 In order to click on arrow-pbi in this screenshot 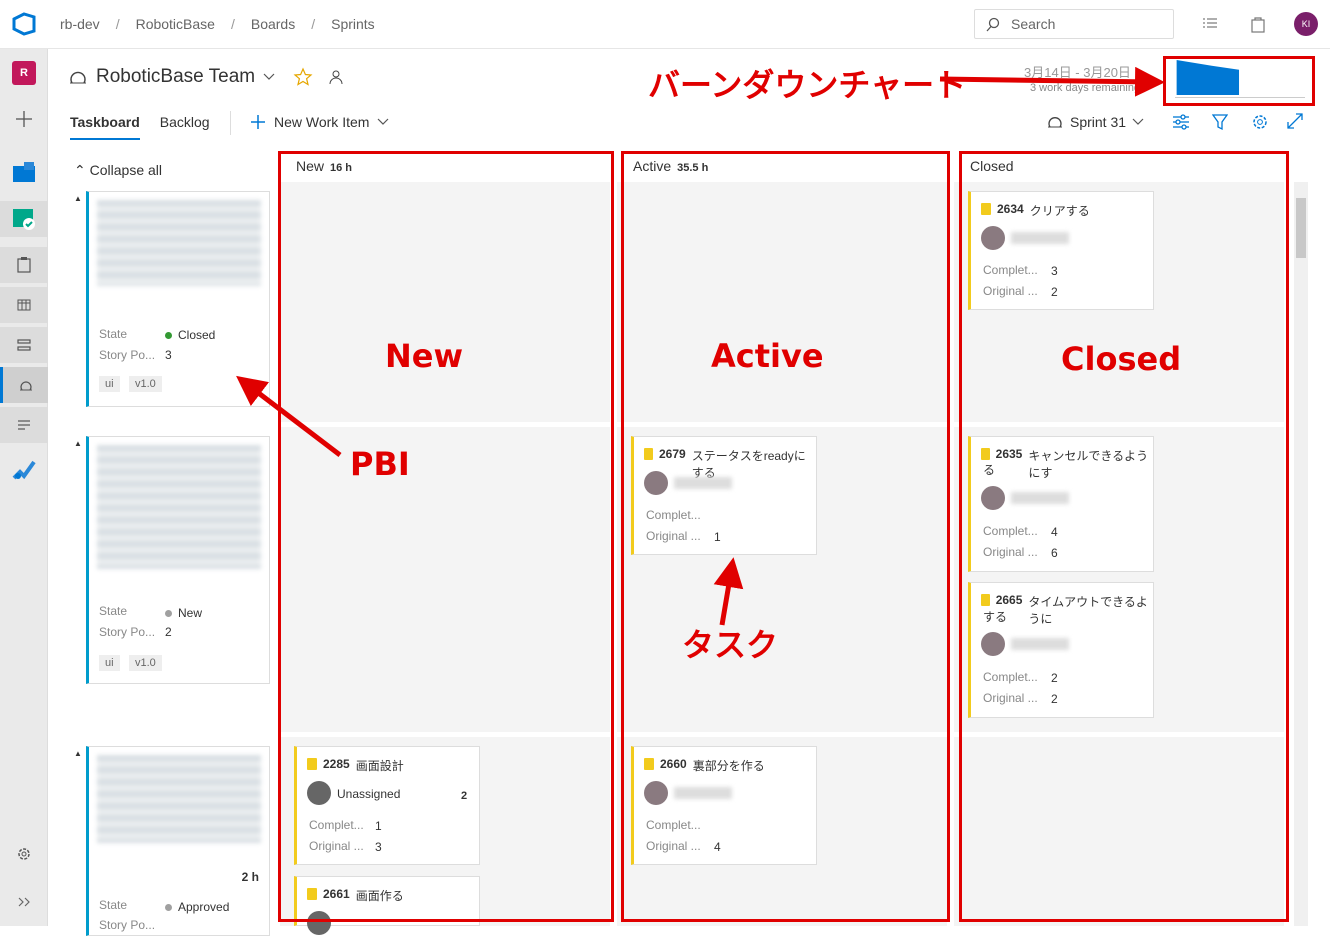, I will do `click(289, 416)`.